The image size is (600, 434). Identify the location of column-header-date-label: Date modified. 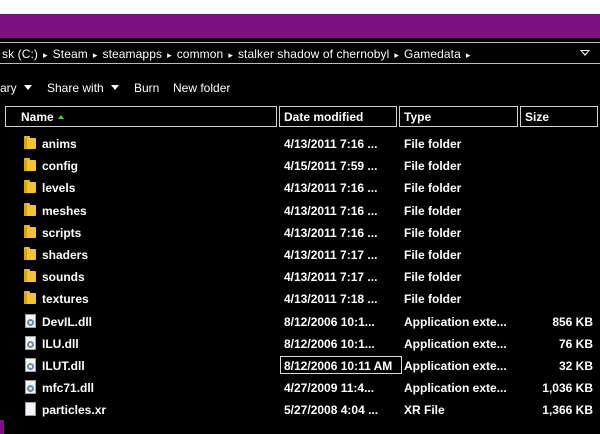
(324, 117).